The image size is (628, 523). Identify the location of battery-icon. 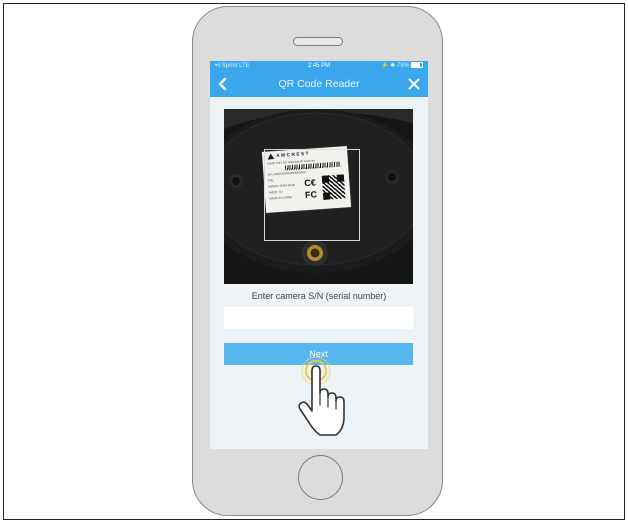
(417, 65).